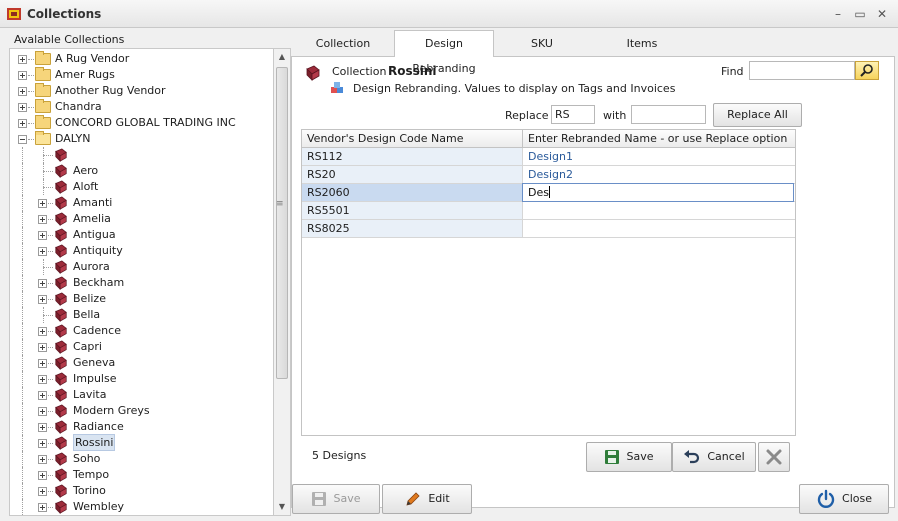  Describe the element at coordinates (141, 75) in the screenshot. I see `tree-vendor-folder: Amer Rugs` at that location.